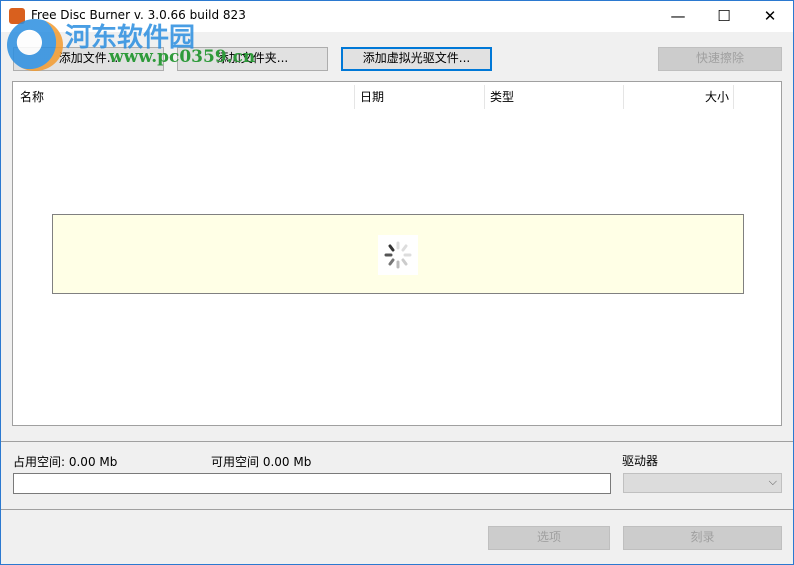  I want to click on loading-panel, so click(398, 254).